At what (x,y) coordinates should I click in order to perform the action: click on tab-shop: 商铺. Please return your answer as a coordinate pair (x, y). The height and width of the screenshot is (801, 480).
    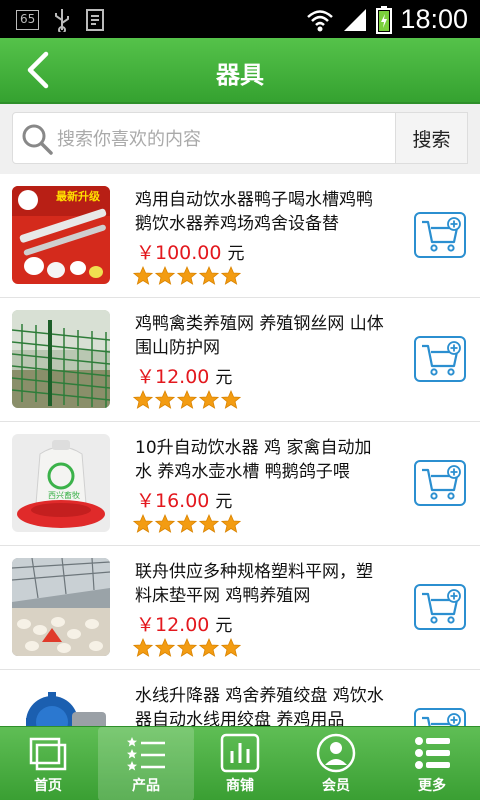
    Looking at the image, I should click on (240, 764).